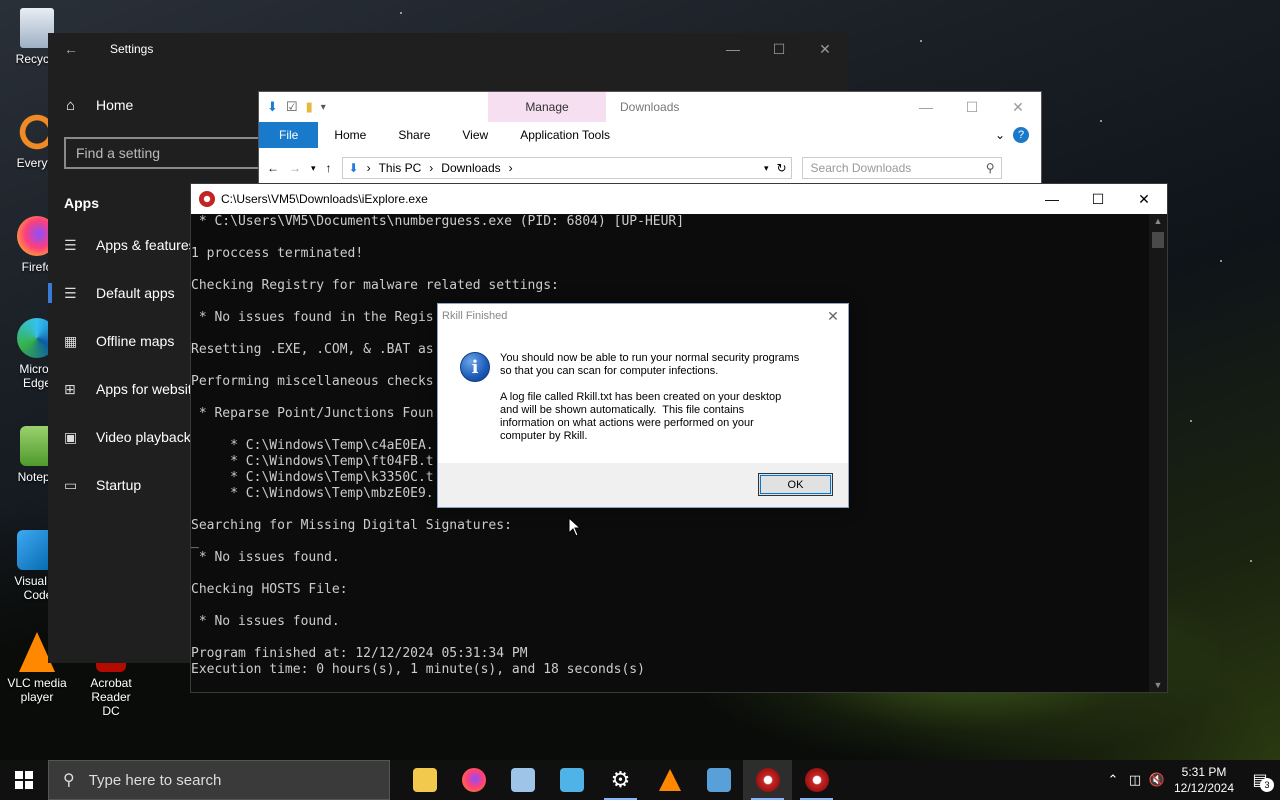  I want to click on scroll-up-arrow-icon: ▲, so click(1158, 221).